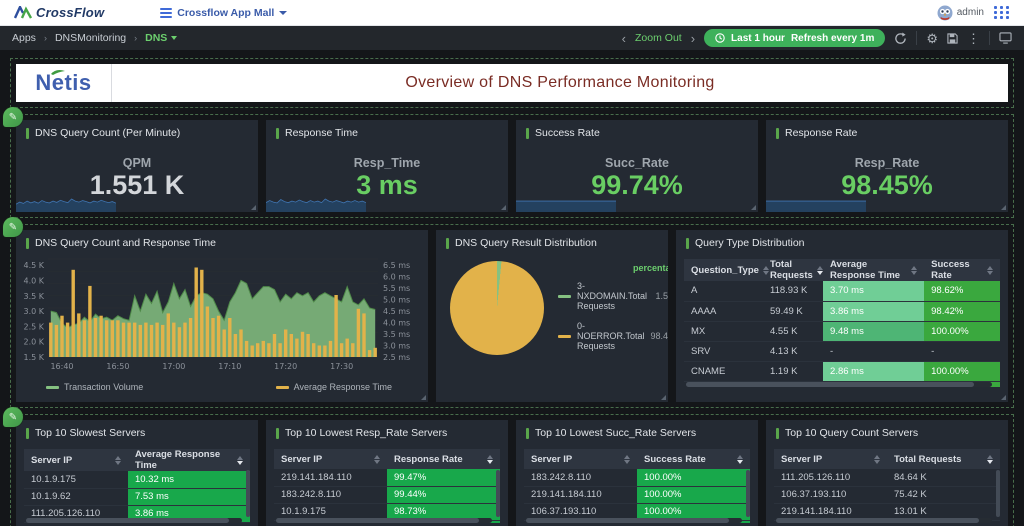 The width and height of the screenshot is (1024, 526). I want to click on svg-text: 17:30, so click(341, 366).